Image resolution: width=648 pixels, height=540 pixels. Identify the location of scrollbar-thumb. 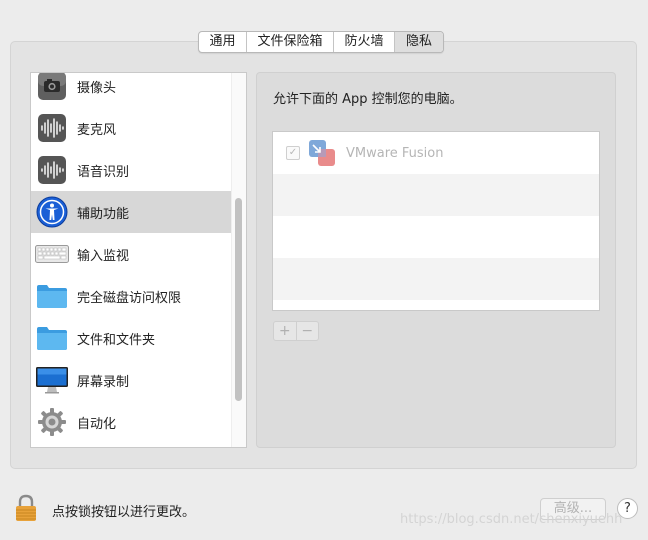
(238, 299).